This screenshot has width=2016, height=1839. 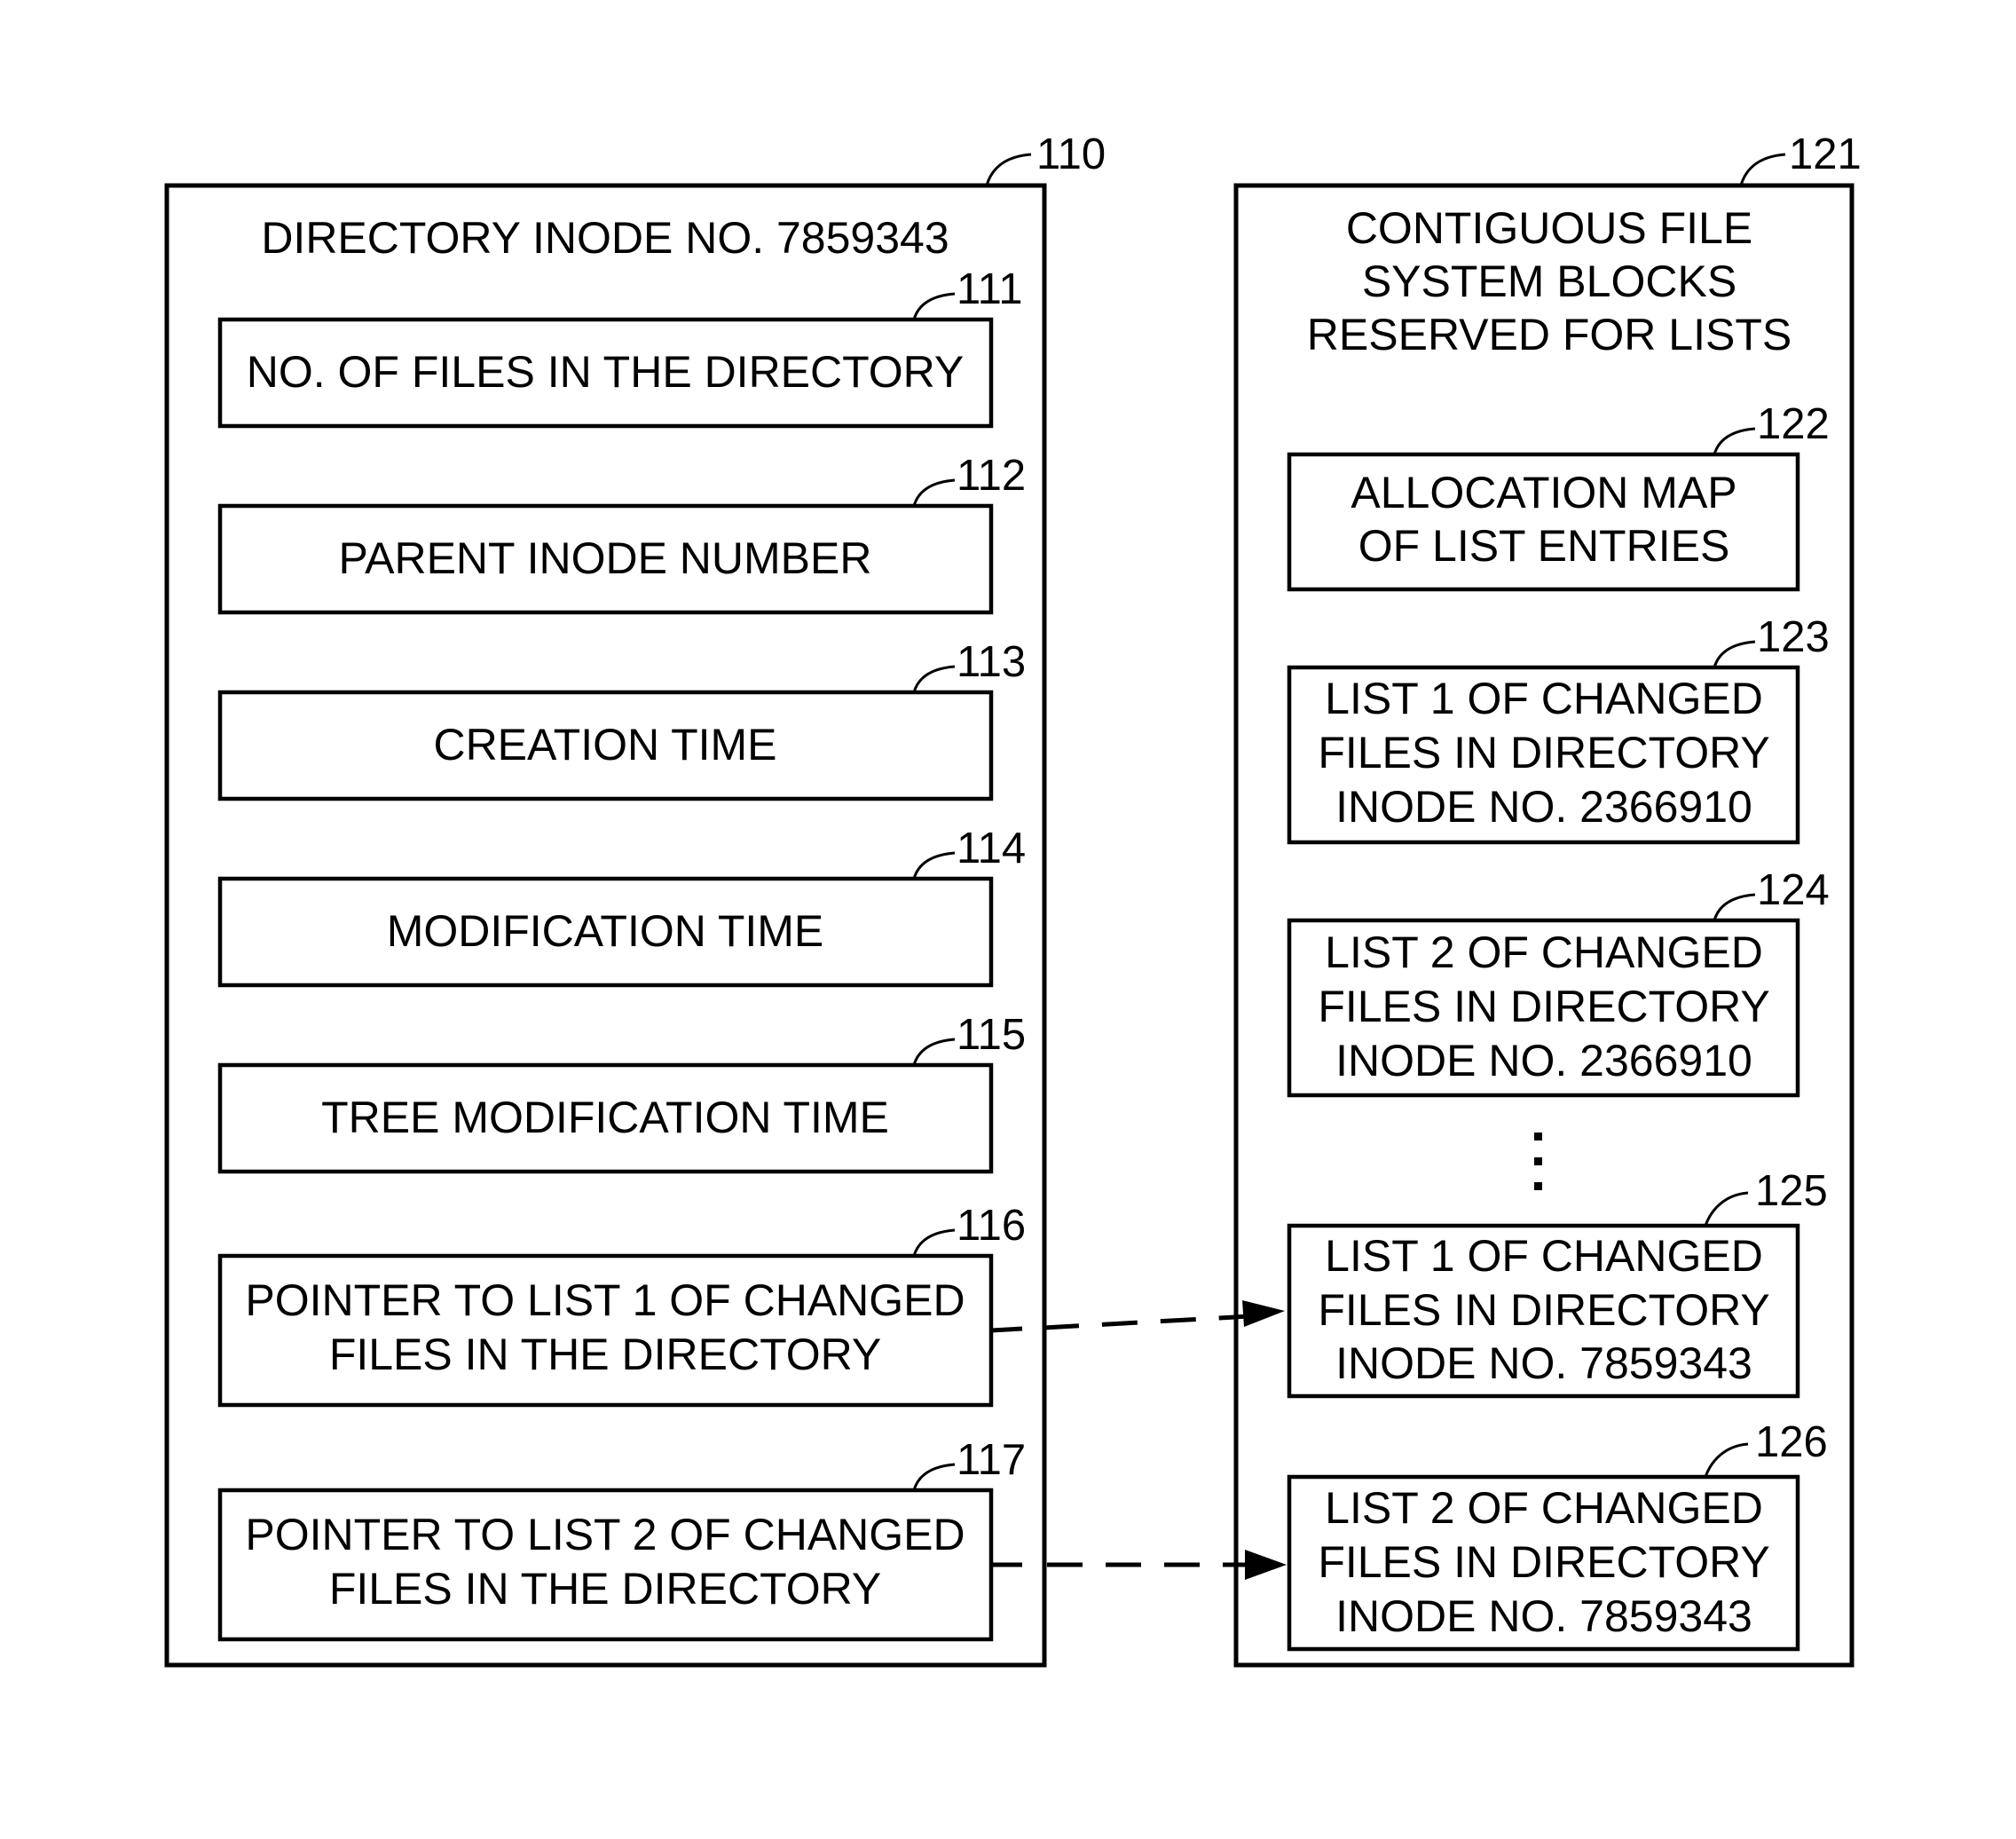 What do you see at coordinates (992, 849) in the screenshot?
I see `ref-label-114: 114` at bounding box center [992, 849].